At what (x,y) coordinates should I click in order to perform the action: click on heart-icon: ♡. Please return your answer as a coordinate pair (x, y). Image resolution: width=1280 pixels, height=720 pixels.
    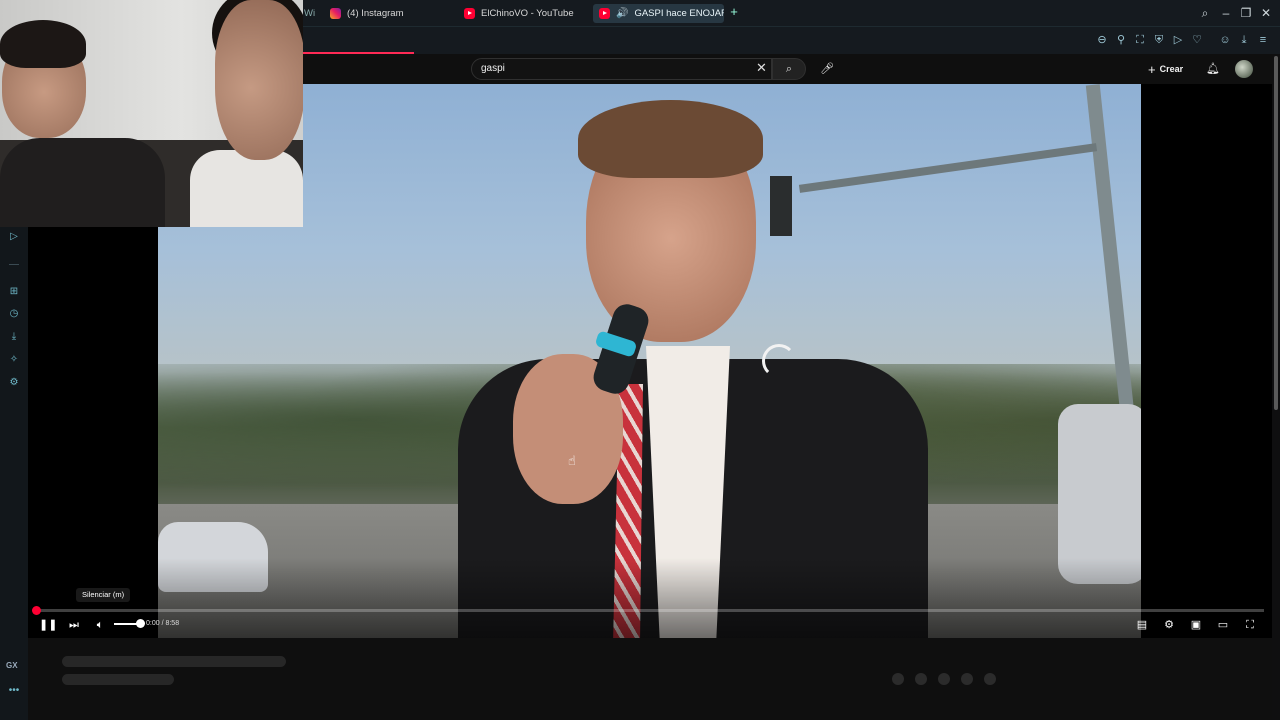
    Looking at the image, I should click on (1197, 40).